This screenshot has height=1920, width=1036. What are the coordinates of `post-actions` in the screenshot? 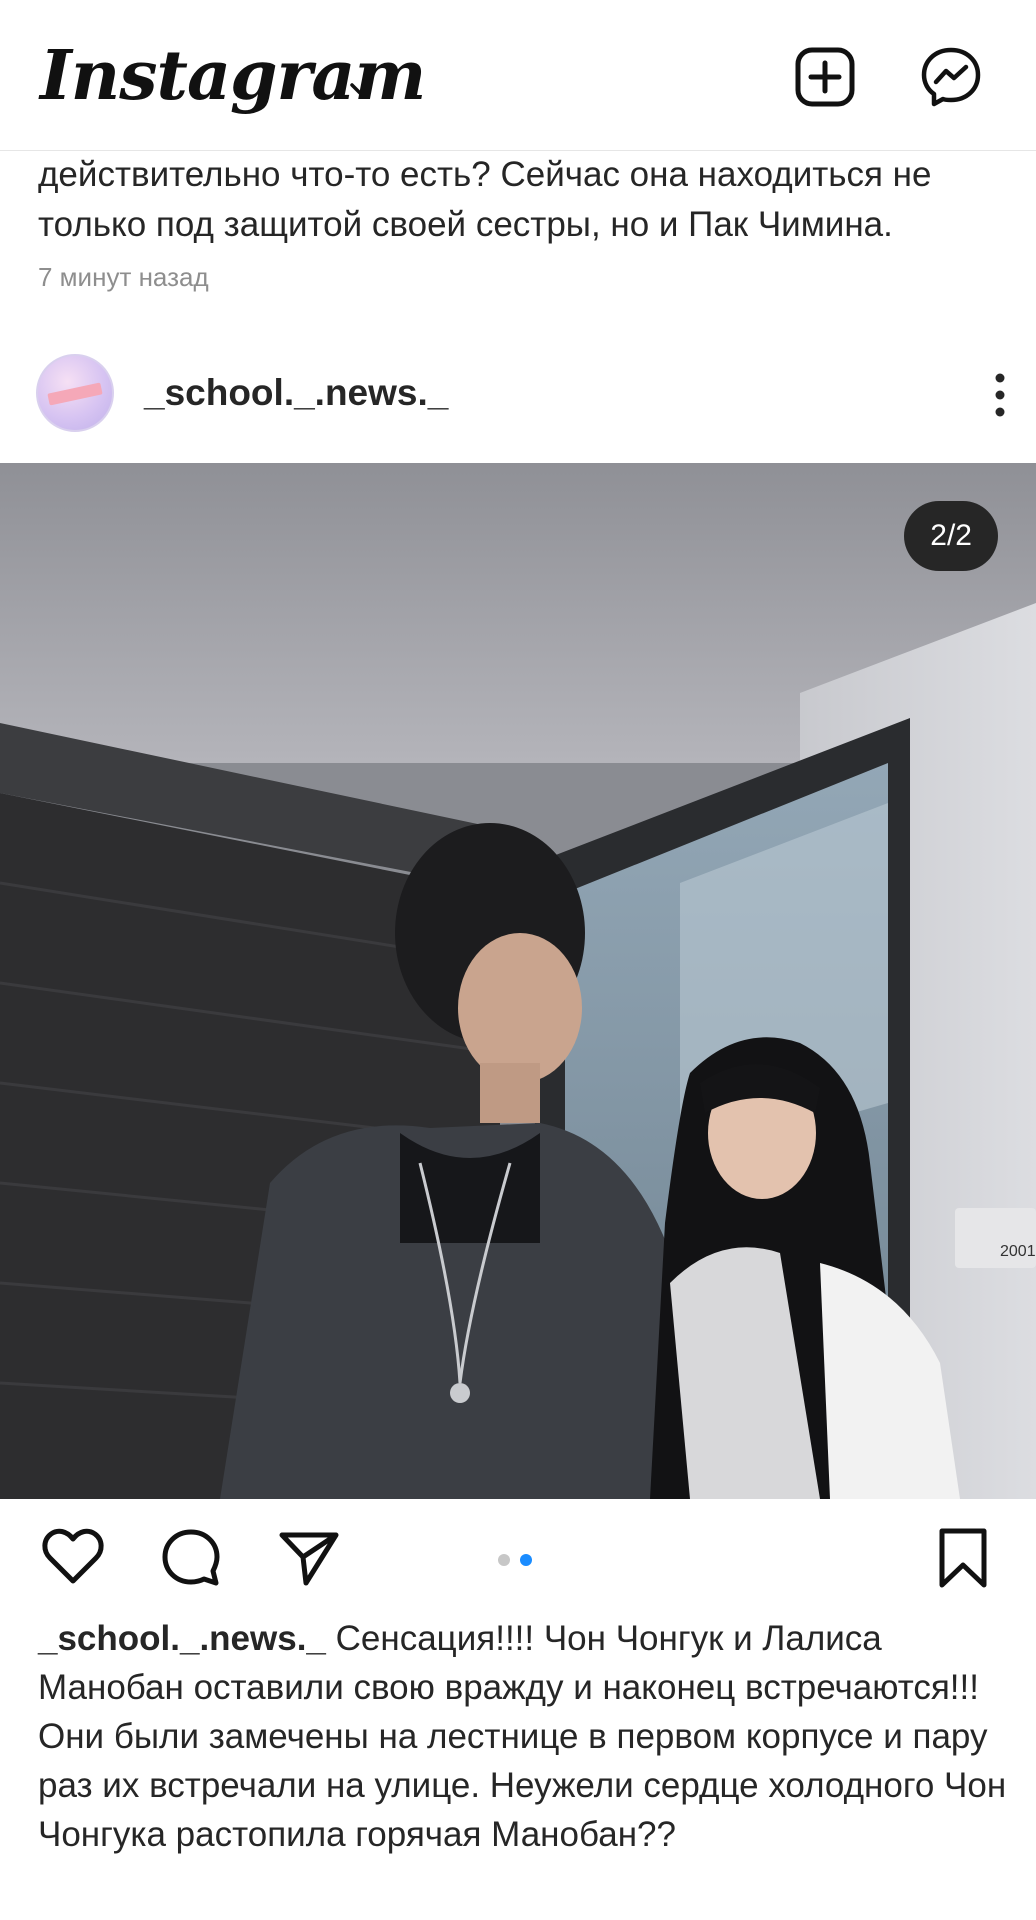 It's located at (518, 1560).